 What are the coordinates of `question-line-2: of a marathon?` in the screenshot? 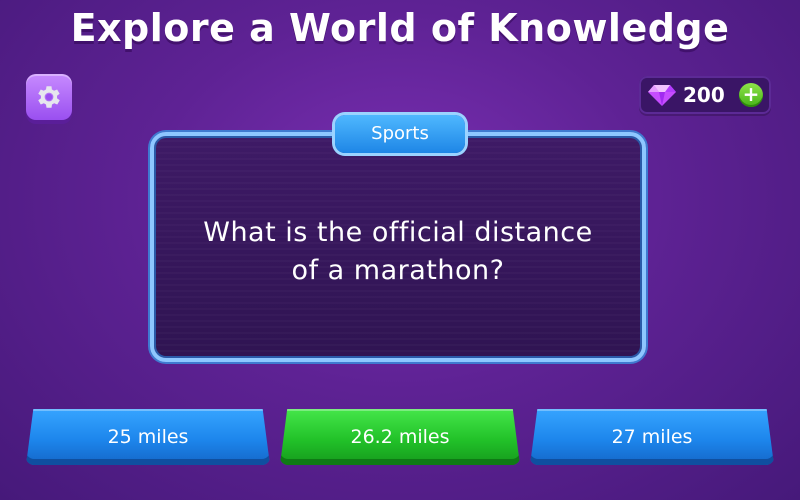 It's located at (398, 270).